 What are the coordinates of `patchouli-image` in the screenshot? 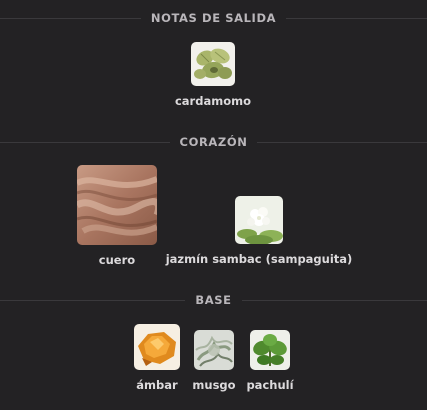 It's located at (270, 350).